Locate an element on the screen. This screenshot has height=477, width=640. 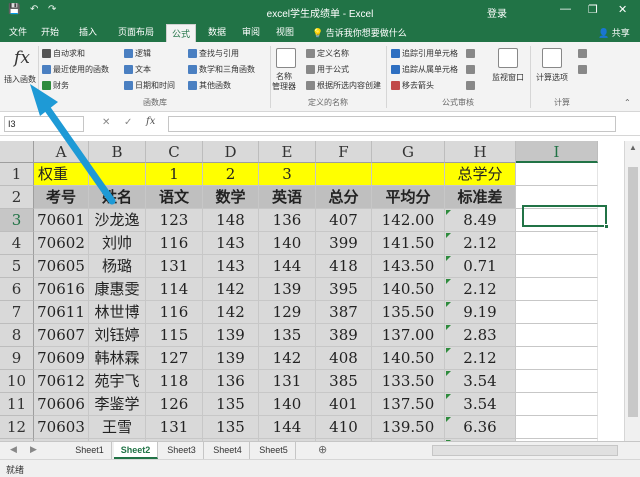
sheet-tab-3: Sheet3 is located at coordinates (182, 450).